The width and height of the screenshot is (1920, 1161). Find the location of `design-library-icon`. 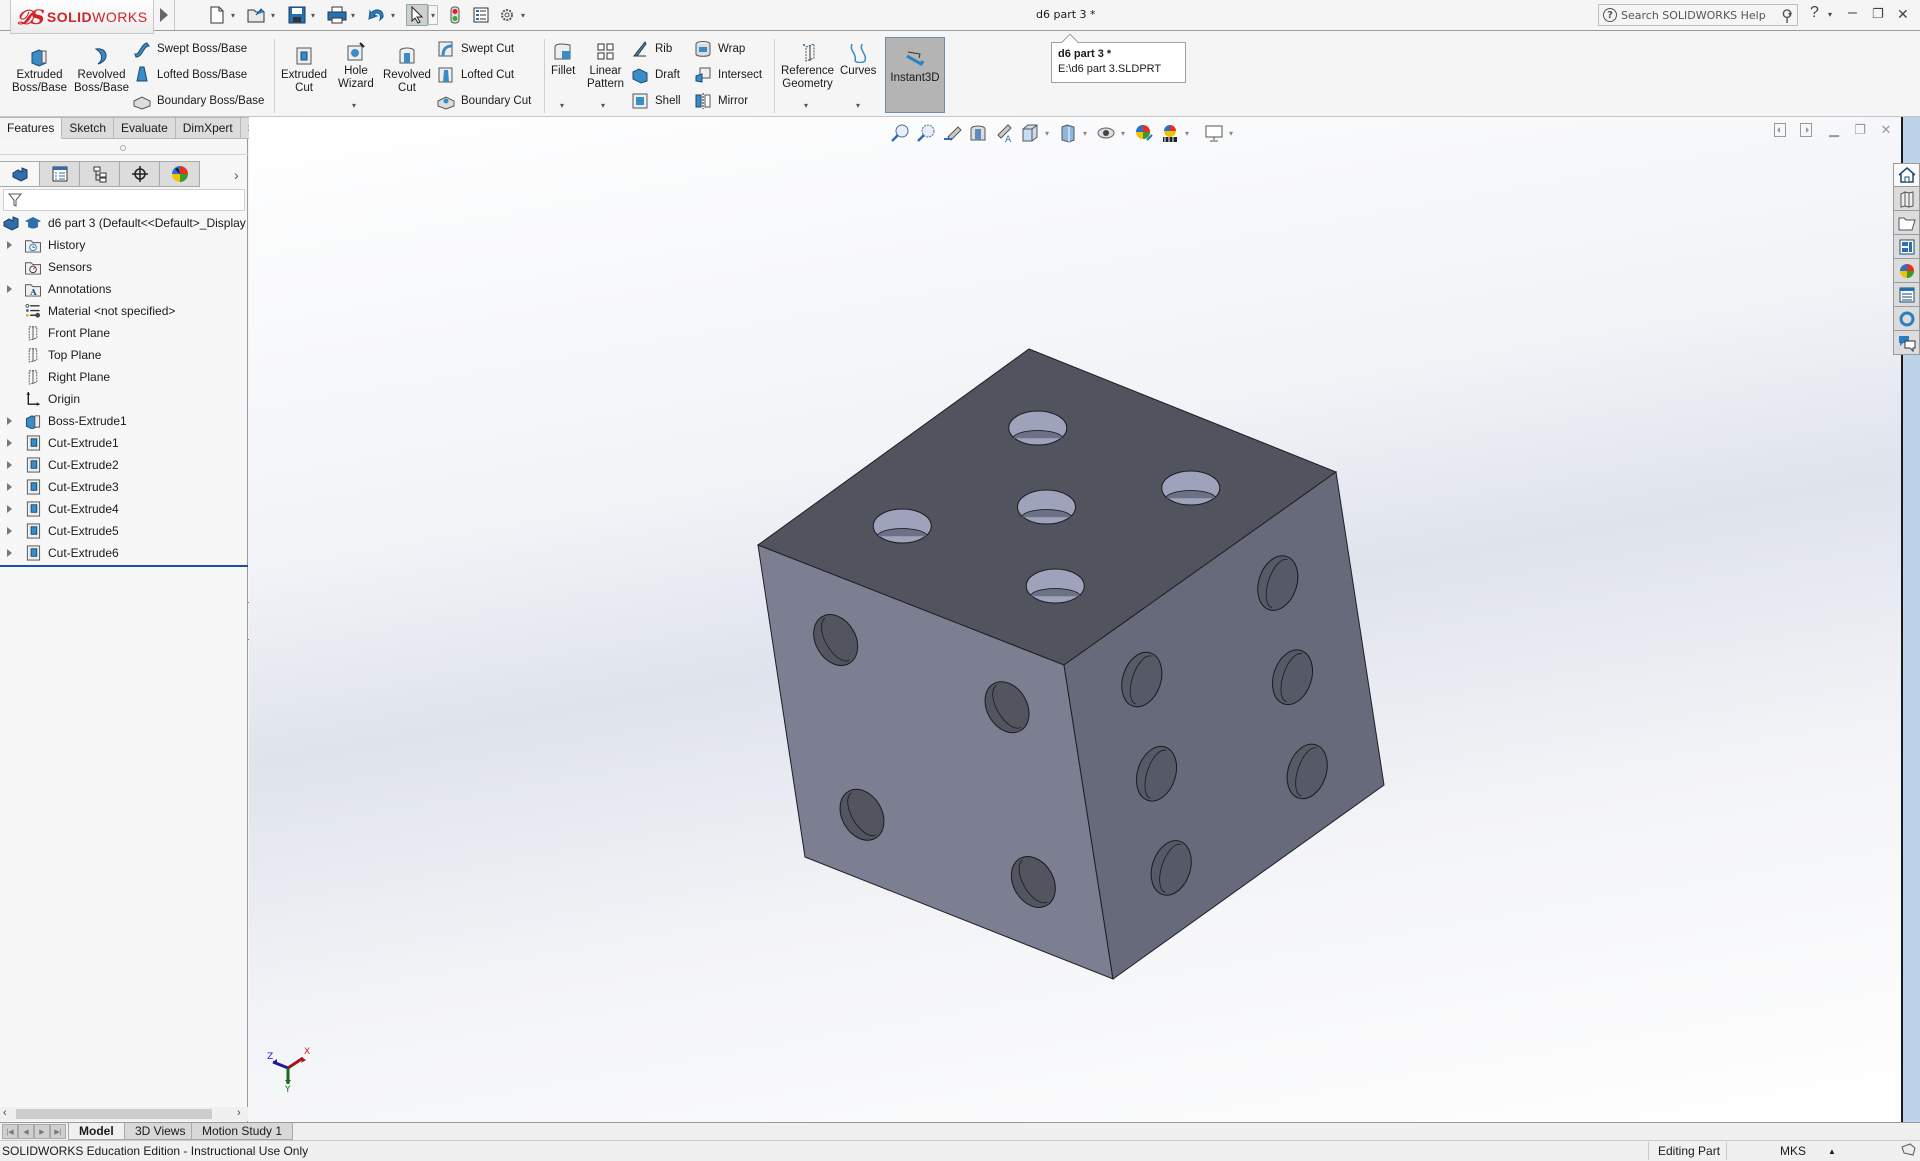

design-library-icon is located at coordinates (1906, 199).